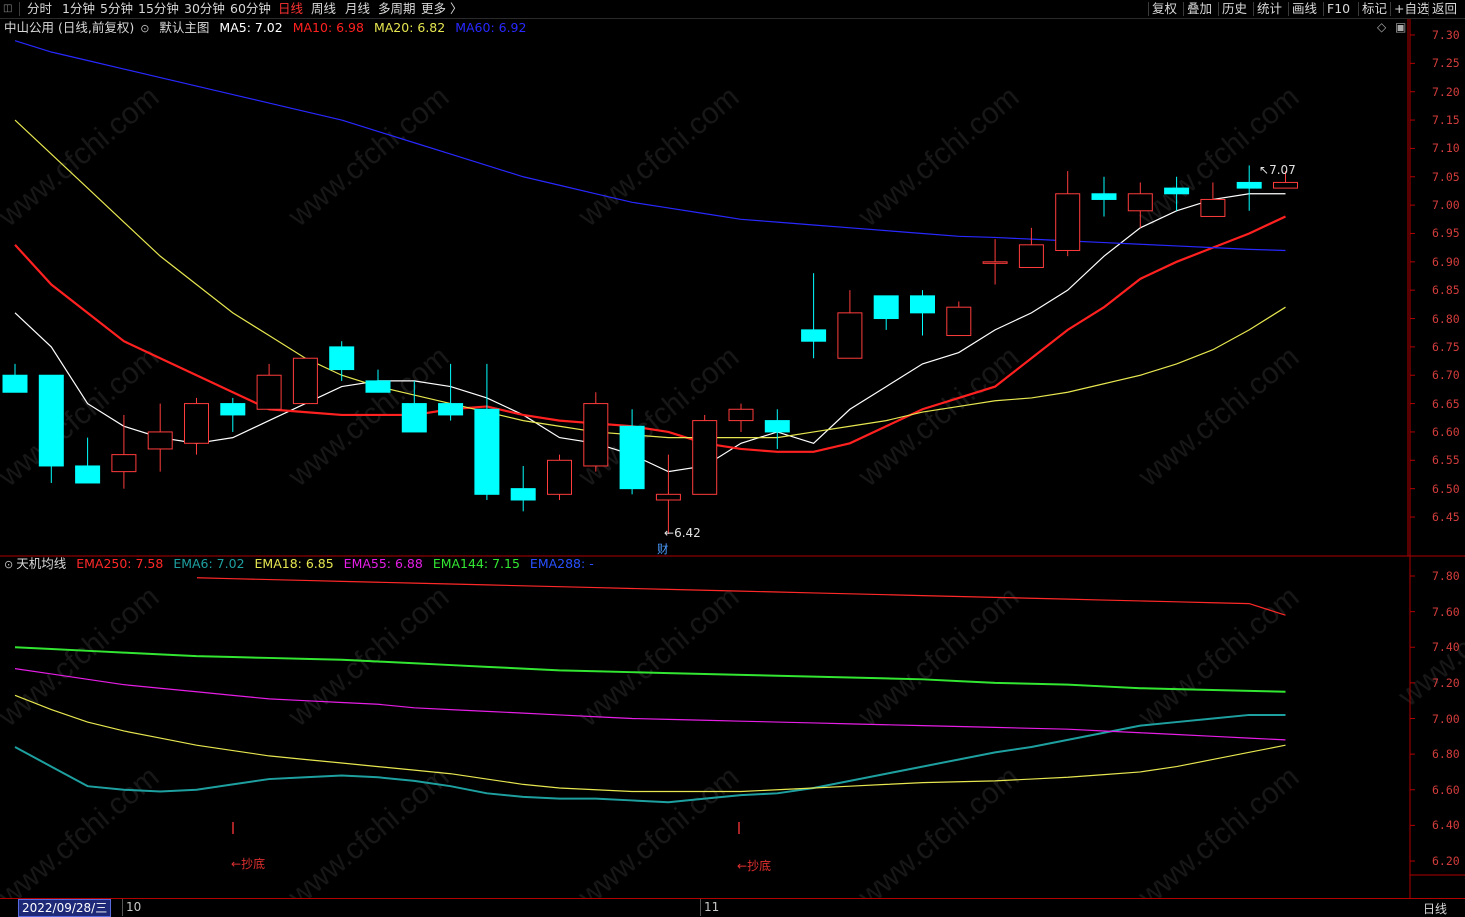 The height and width of the screenshot is (917, 1465). Describe the element at coordinates (1446, 205) in the screenshot. I see `main-axis-tick: 7.00` at that location.